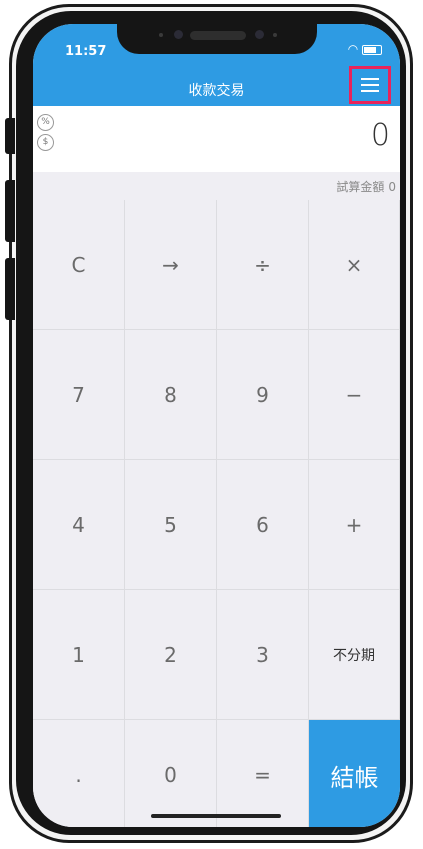 This screenshot has width=423, height=849. What do you see at coordinates (45, 142) in the screenshot?
I see `dollar-icon: $` at bounding box center [45, 142].